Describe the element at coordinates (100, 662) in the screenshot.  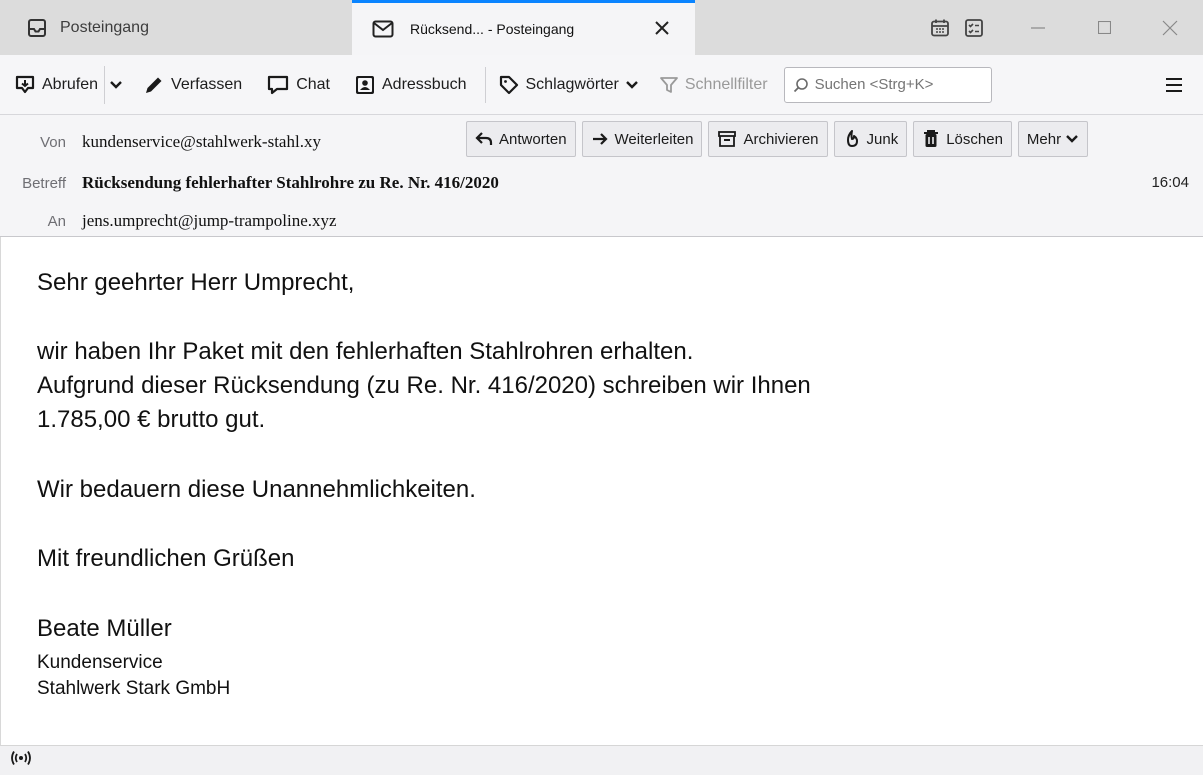
I see `signature-department: Kundenservice` at that location.